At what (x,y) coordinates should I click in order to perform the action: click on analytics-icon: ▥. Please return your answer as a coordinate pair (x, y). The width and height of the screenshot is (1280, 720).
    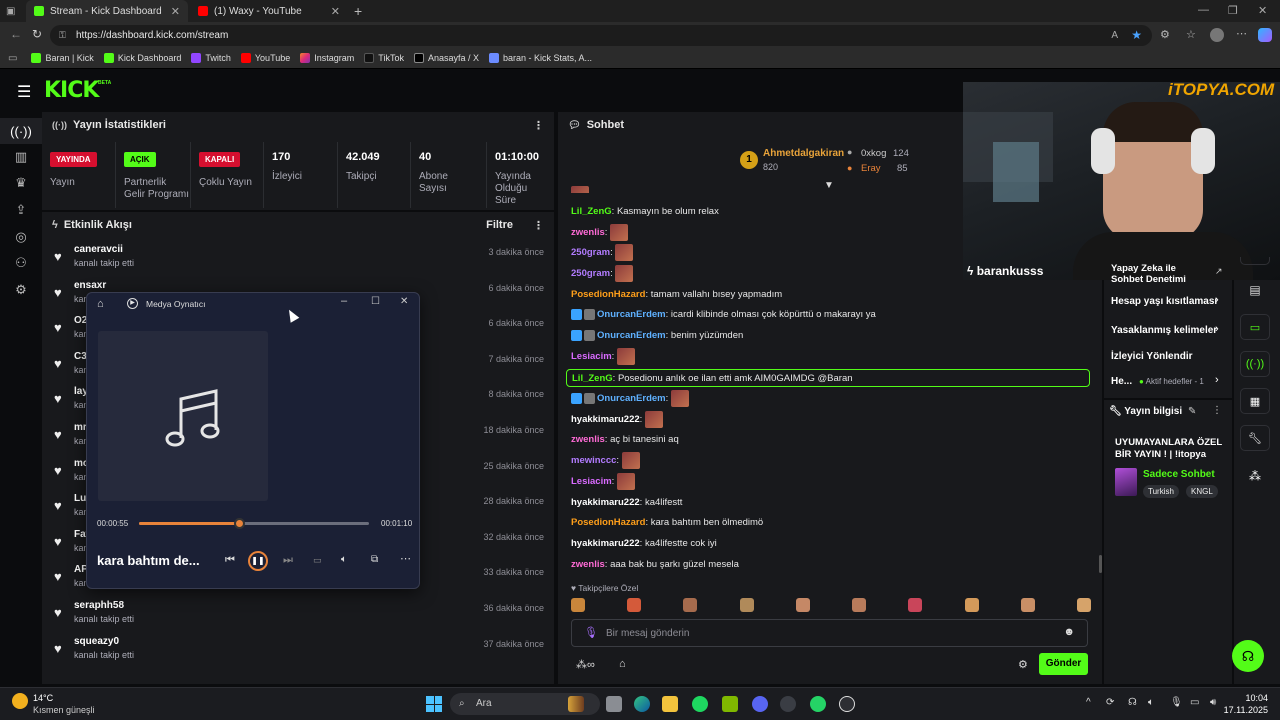
    Looking at the image, I should click on (21, 157).